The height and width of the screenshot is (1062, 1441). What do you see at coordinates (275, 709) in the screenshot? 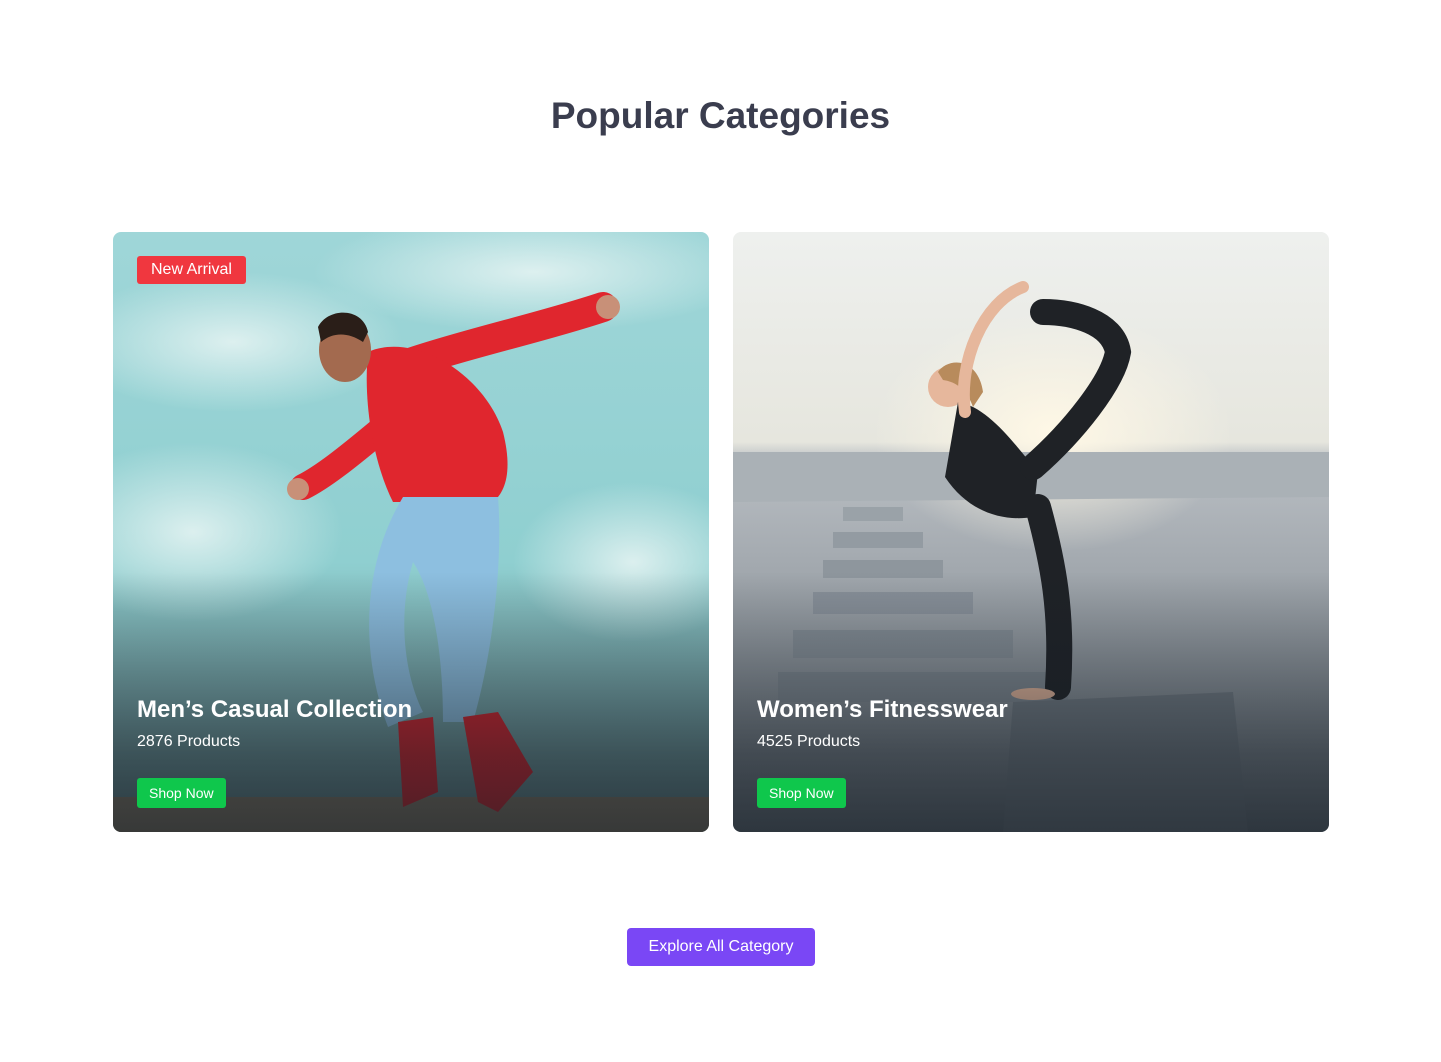
I see `category-title: Men’s Casual Collection` at bounding box center [275, 709].